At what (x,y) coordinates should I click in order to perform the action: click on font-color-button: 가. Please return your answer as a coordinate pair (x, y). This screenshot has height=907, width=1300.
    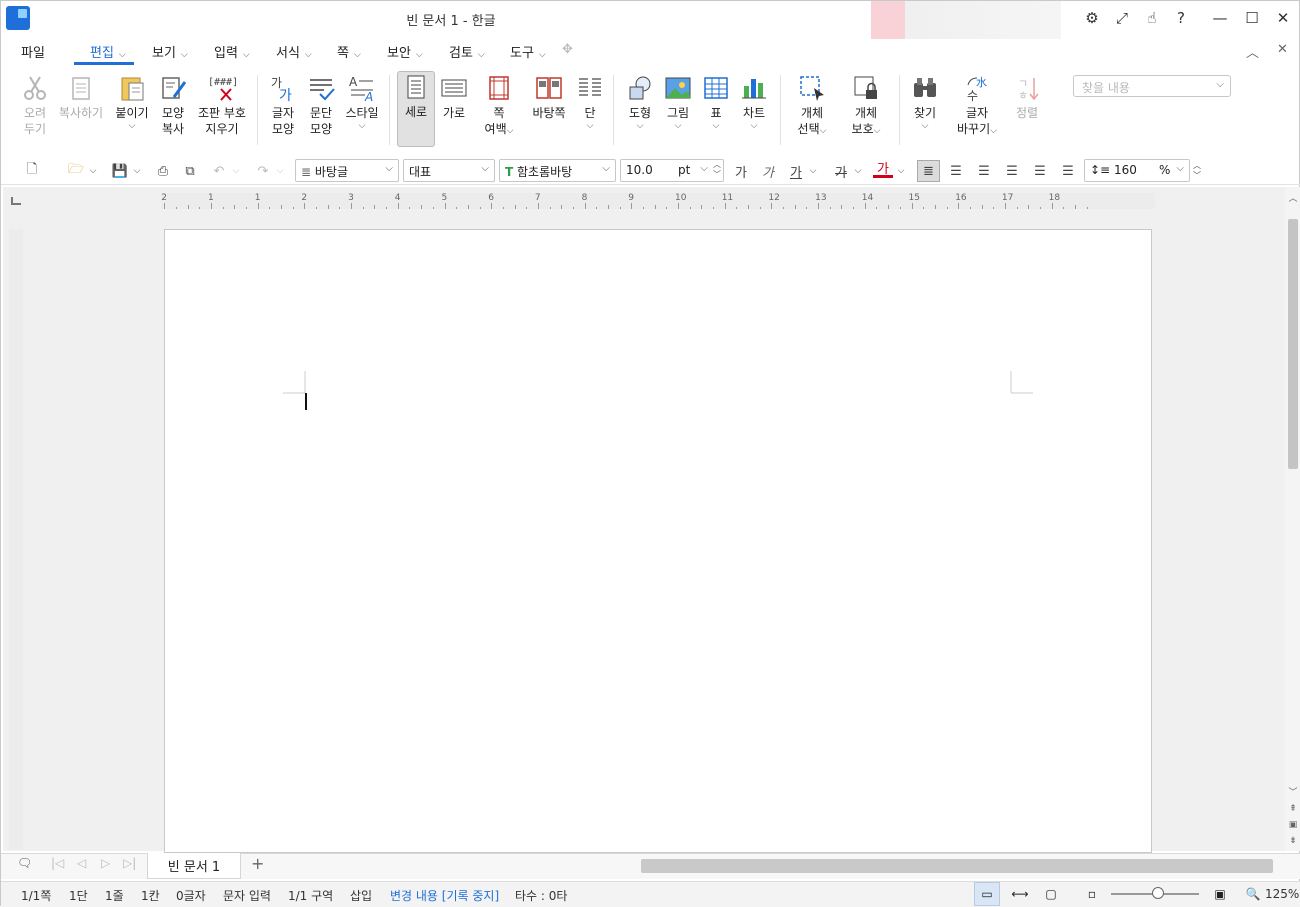
    Looking at the image, I should click on (883, 169).